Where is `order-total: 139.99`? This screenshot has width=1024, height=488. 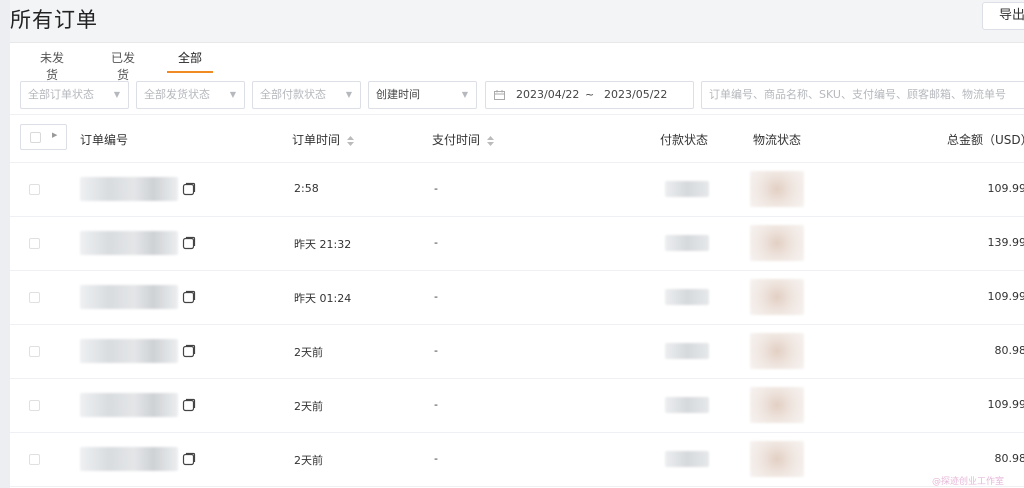
order-total: 139.99 is located at coordinates (1005, 242).